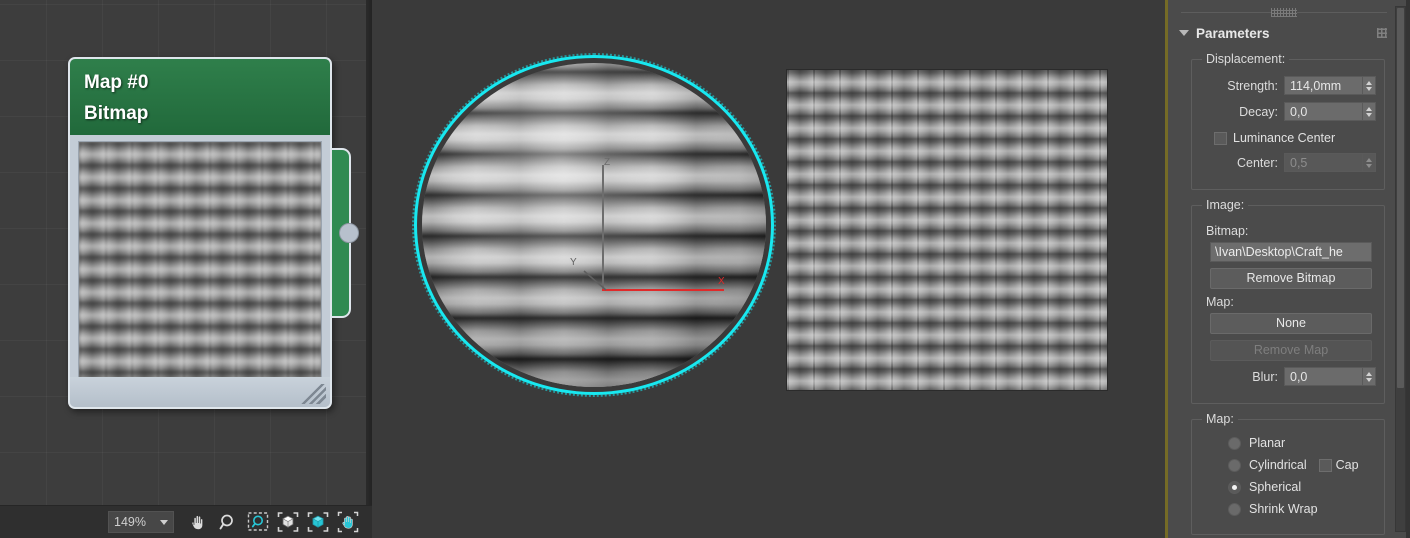 The height and width of the screenshot is (538, 1410). Describe the element at coordinates (663, 290) in the screenshot. I see `axis-x-line` at that location.